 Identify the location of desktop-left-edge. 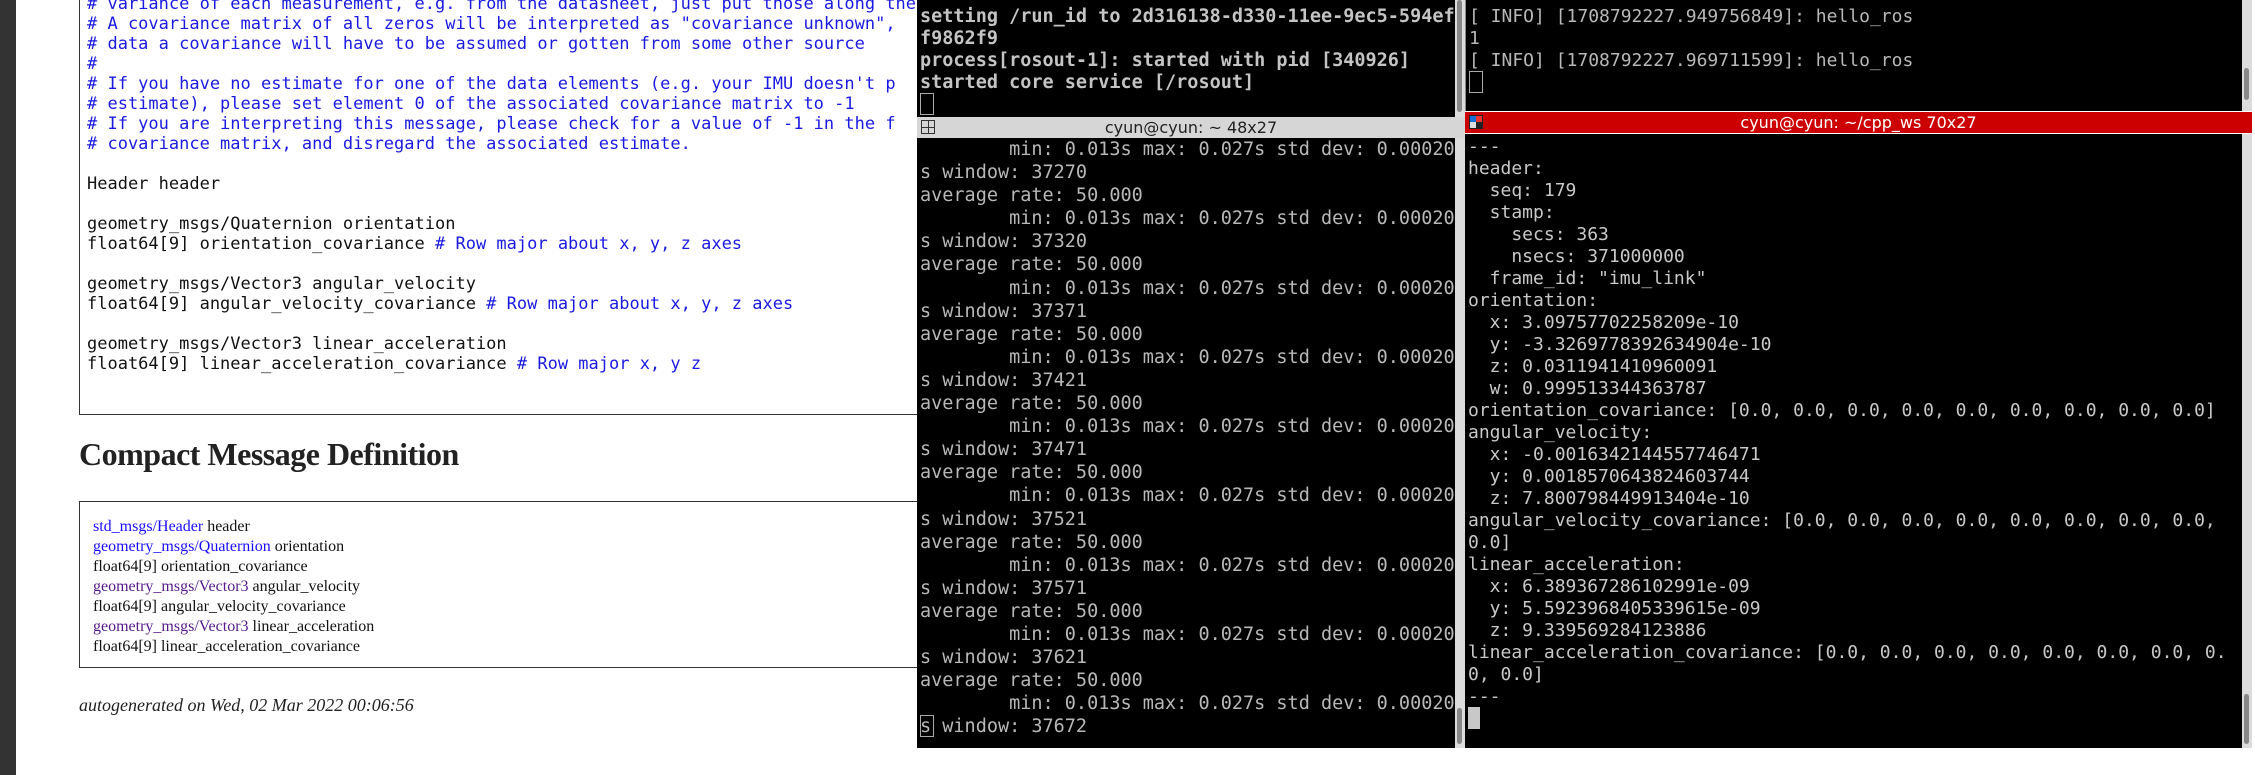
(8, 387).